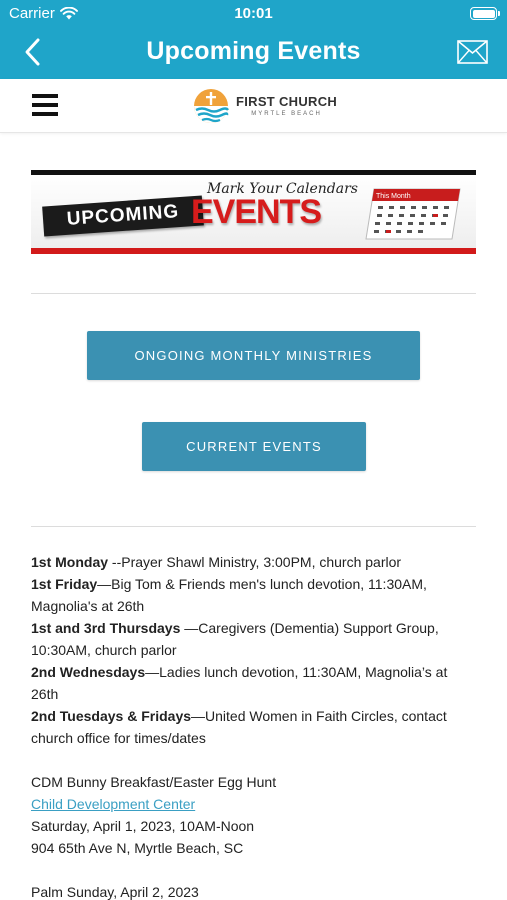 Image resolution: width=507 pixels, height=900 pixels. I want to click on child-development-center-link: Child Development Center, so click(113, 804).